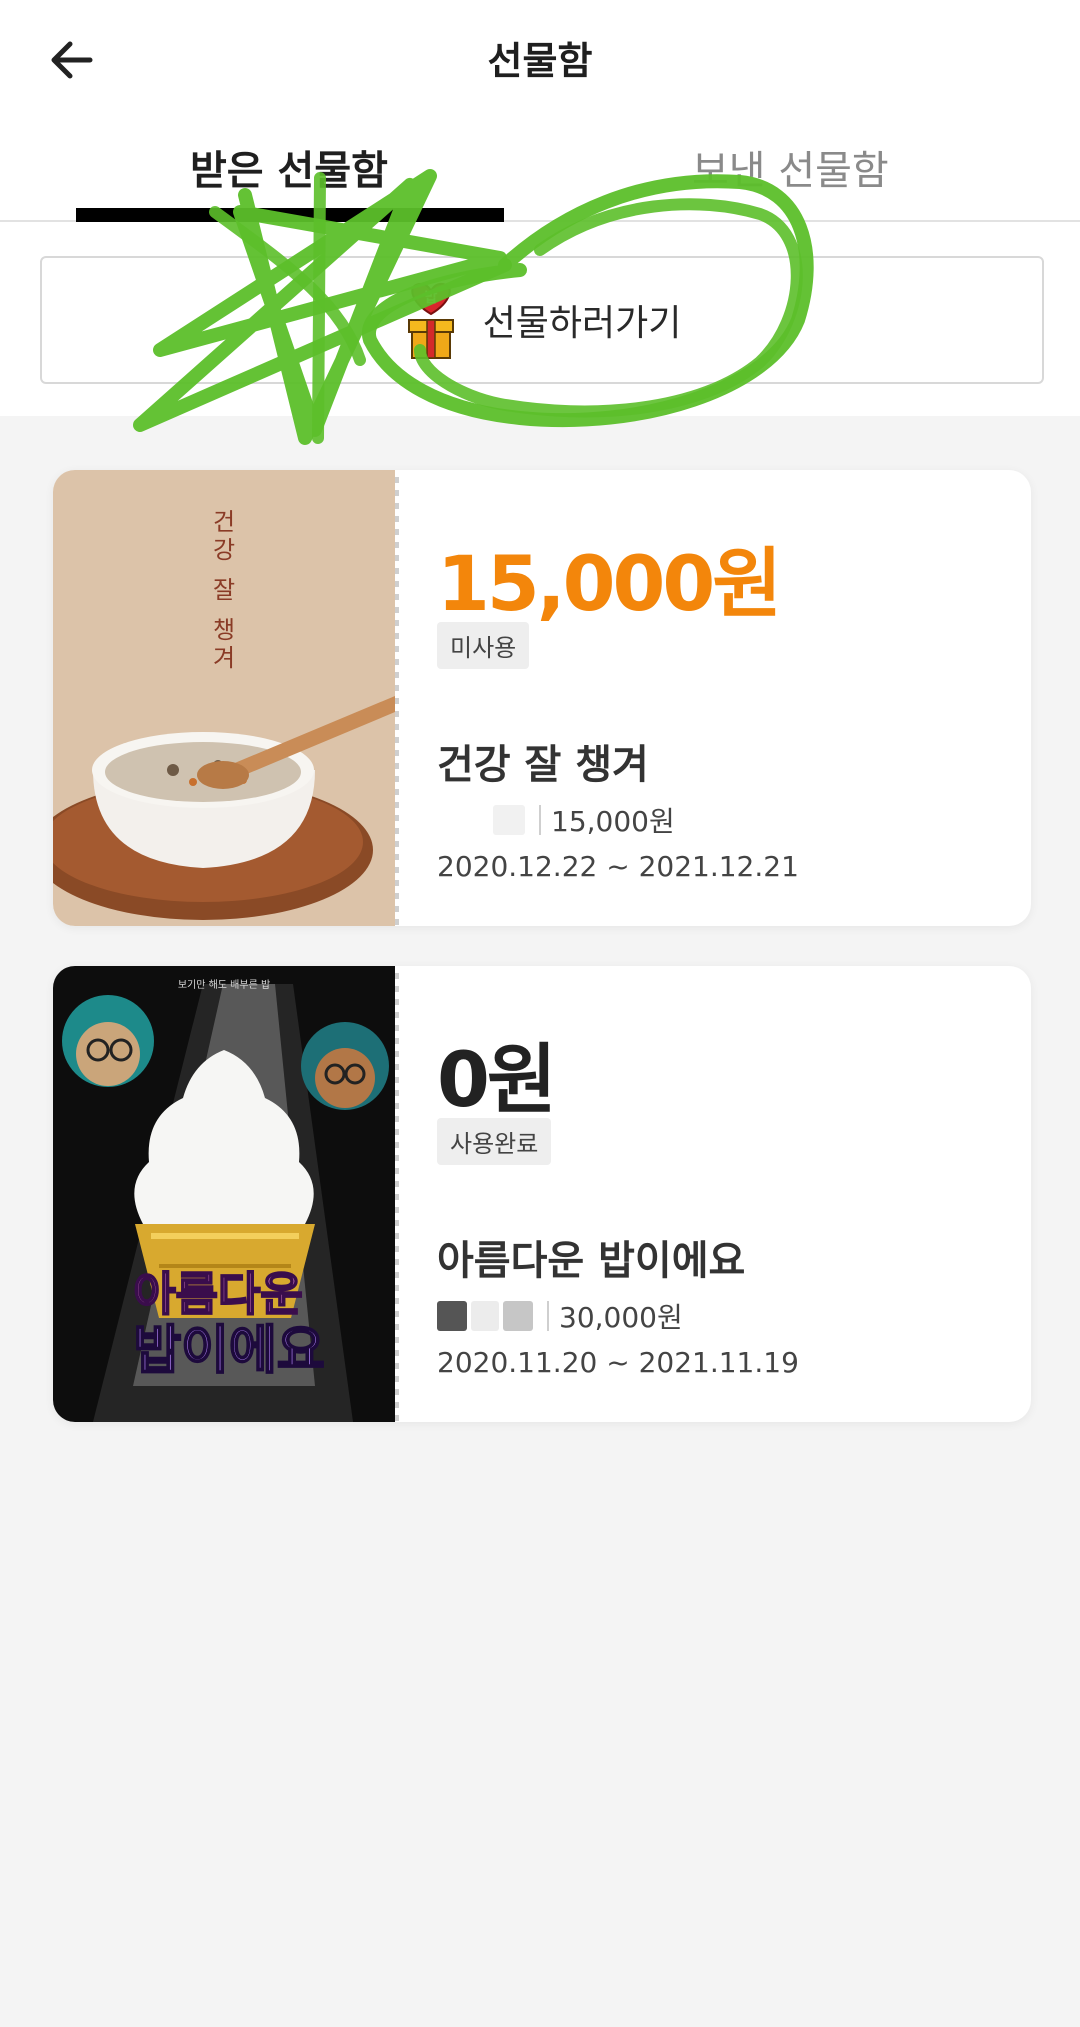  What do you see at coordinates (494, 1141) in the screenshot?
I see `status-badge: 사용완료` at bounding box center [494, 1141].